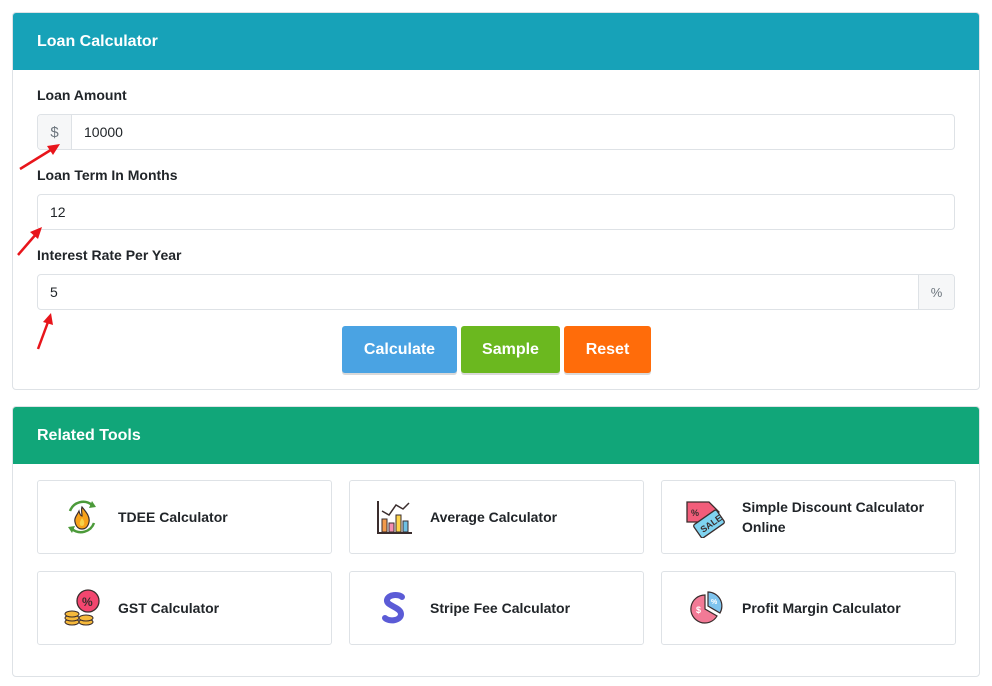 This screenshot has height=686, width=992. Describe the element at coordinates (510, 349) in the screenshot. I see `sample-button: Sample` at that location.